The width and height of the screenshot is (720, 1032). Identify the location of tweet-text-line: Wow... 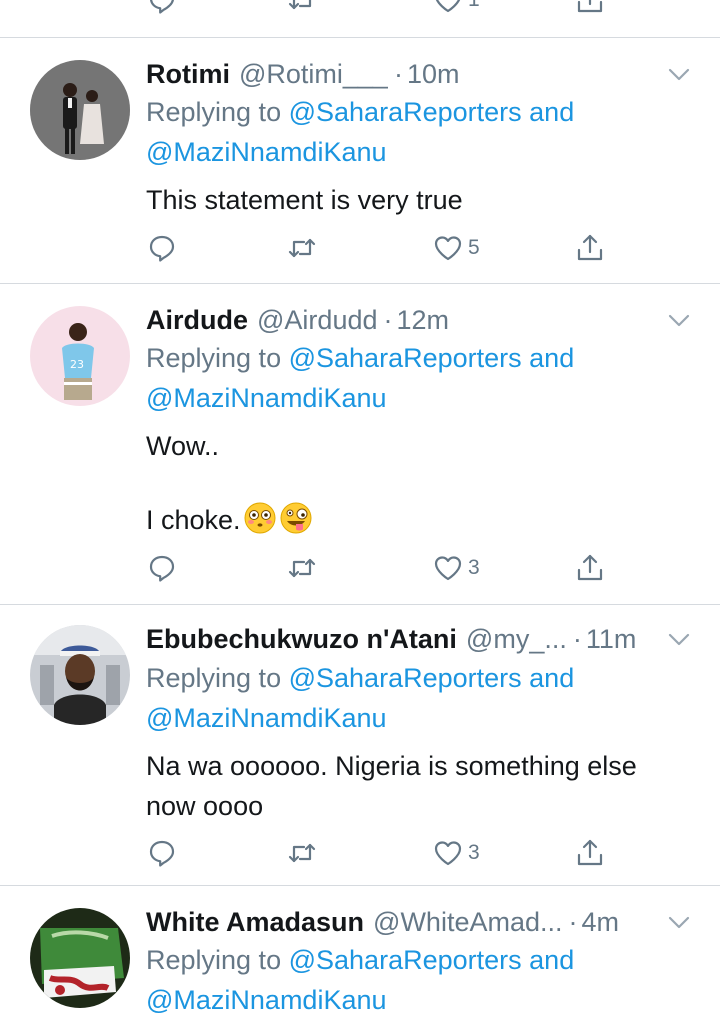
(183, 446).